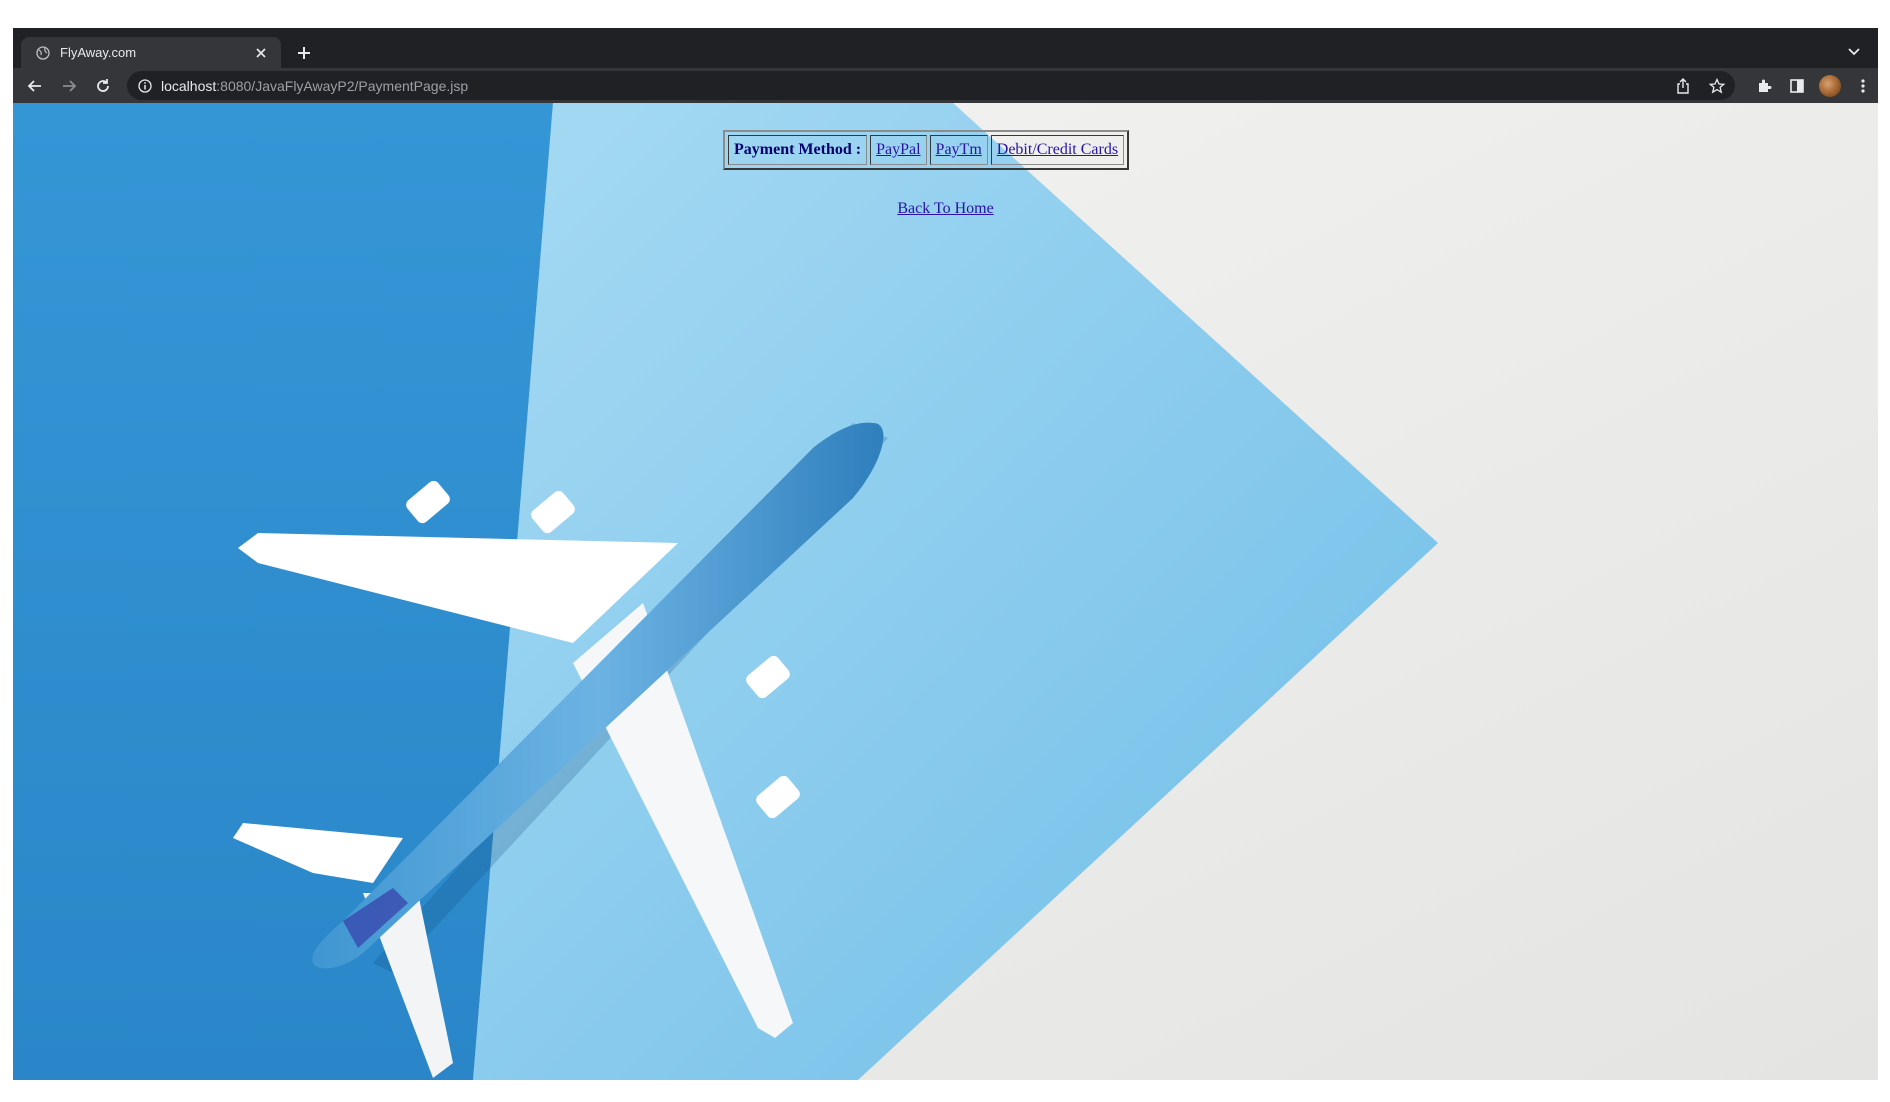 The width and height of the screenshot is (1890, 1102). I want to click on back-to-home-link: Back To Home, so click(945, 208).